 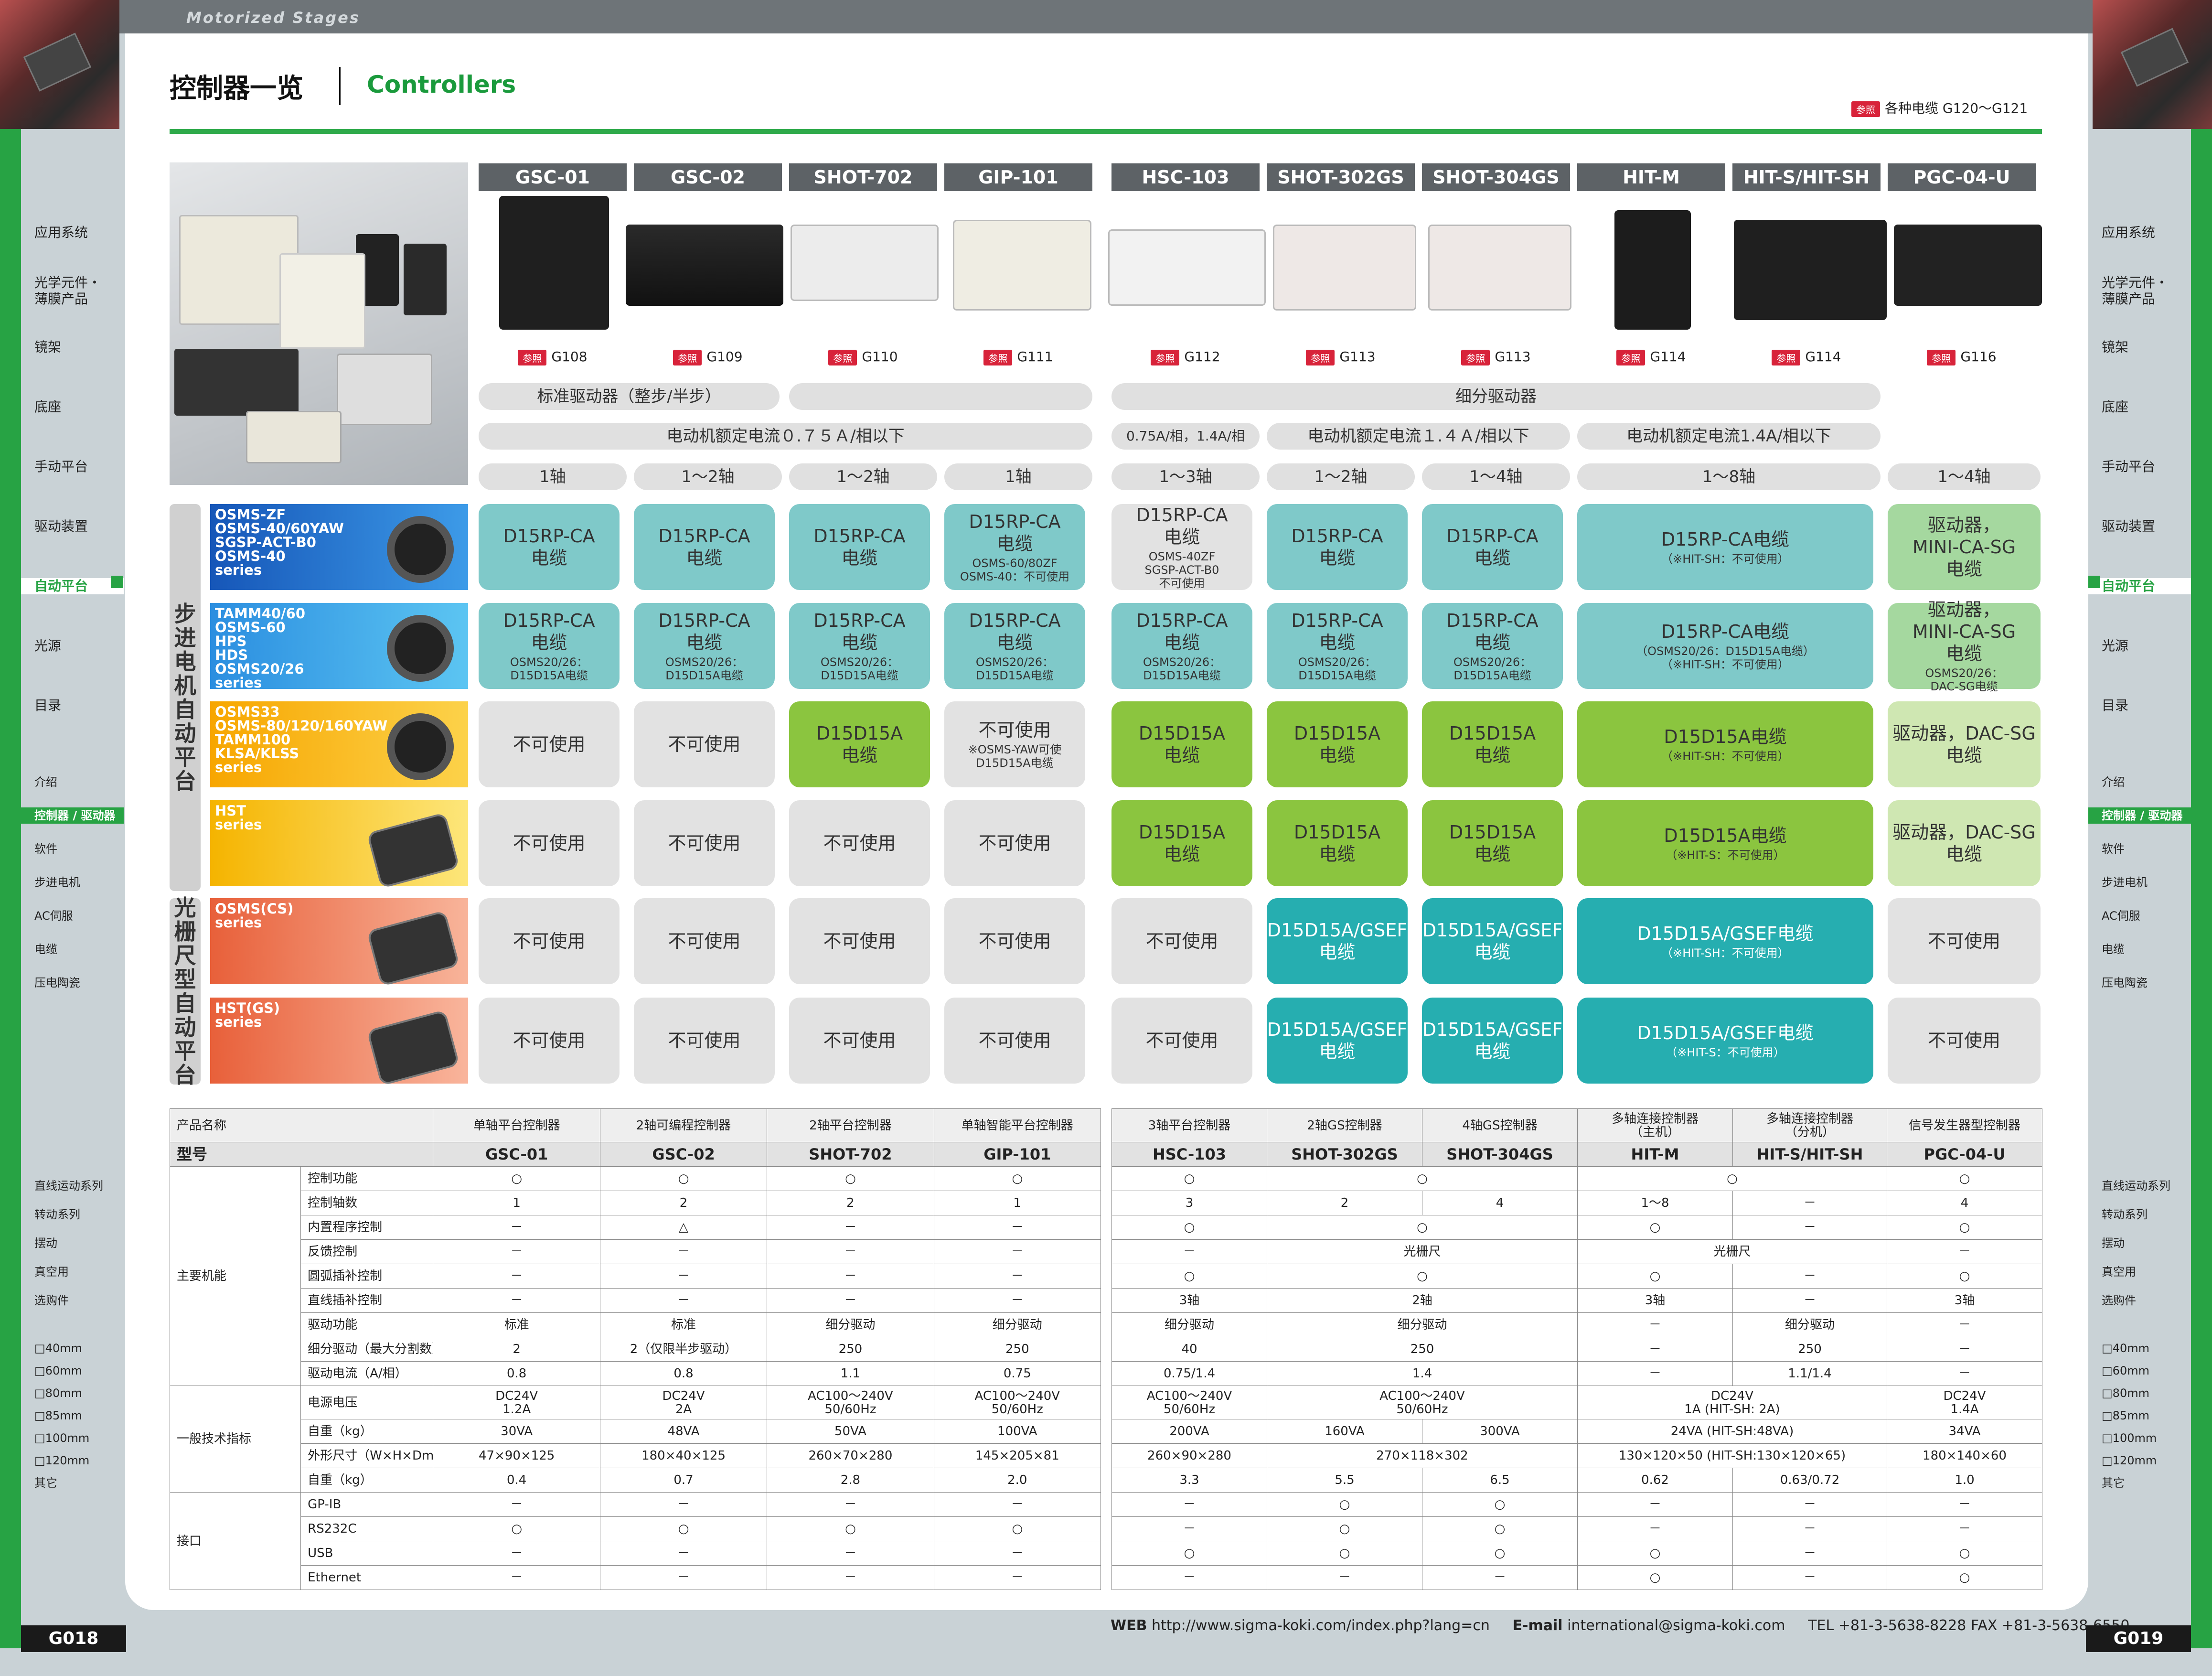 What do you see at coordinates (1181, 547) in the screenshot?
I see `compat-cell: D15RP-CA 电缆 OSMS-40ZF SGSP-ACT-B0 不可使用` at bounding box center [1181, 547].